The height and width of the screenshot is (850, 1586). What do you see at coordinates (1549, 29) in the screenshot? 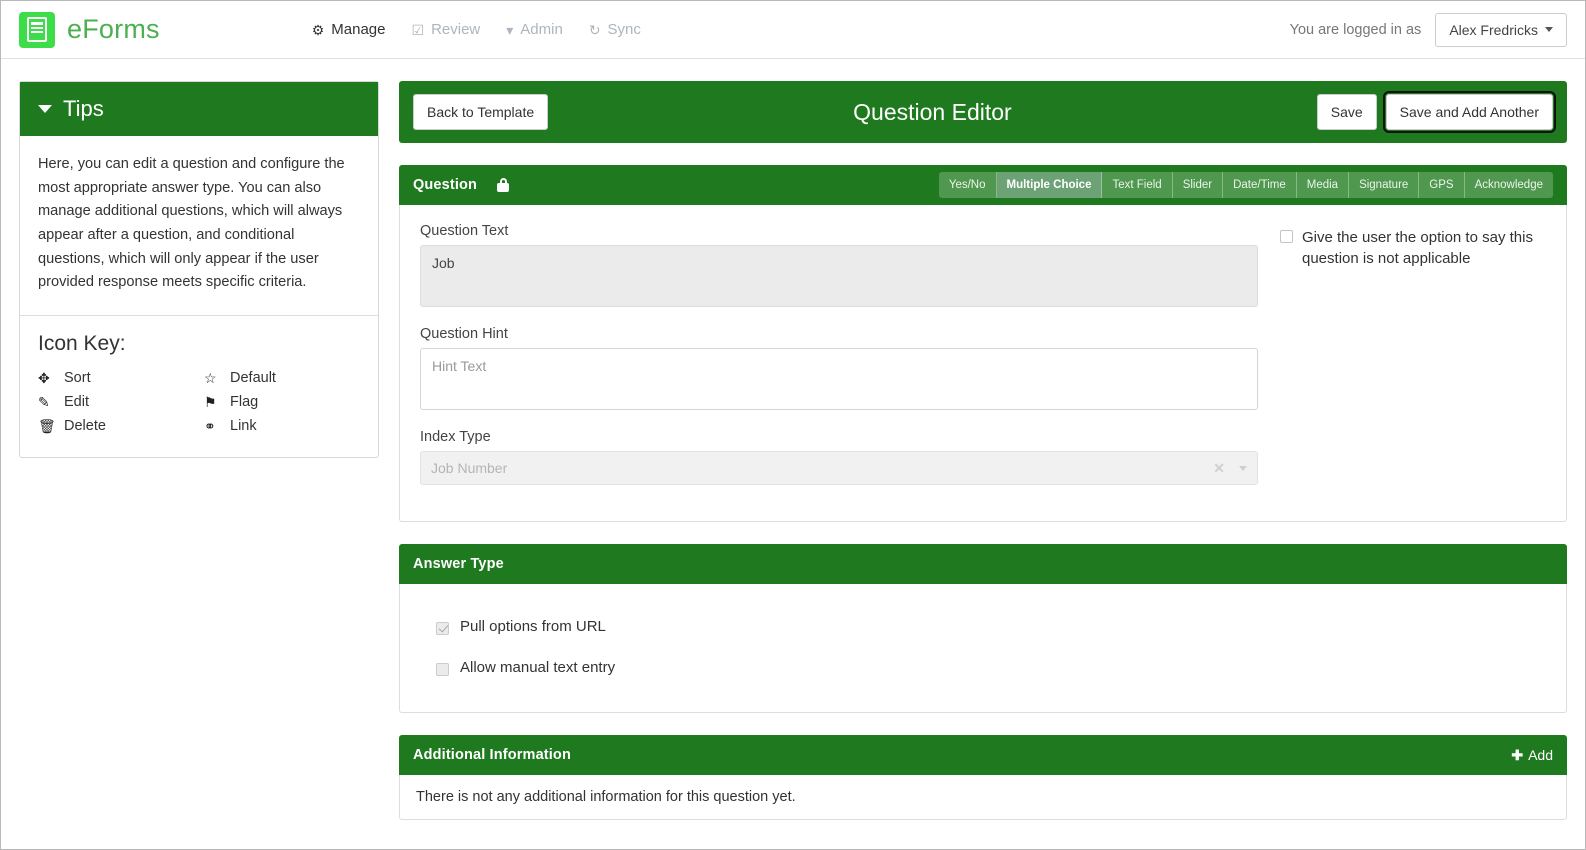
I see `chevron-down-icon` at bounding box center [1549, 29].